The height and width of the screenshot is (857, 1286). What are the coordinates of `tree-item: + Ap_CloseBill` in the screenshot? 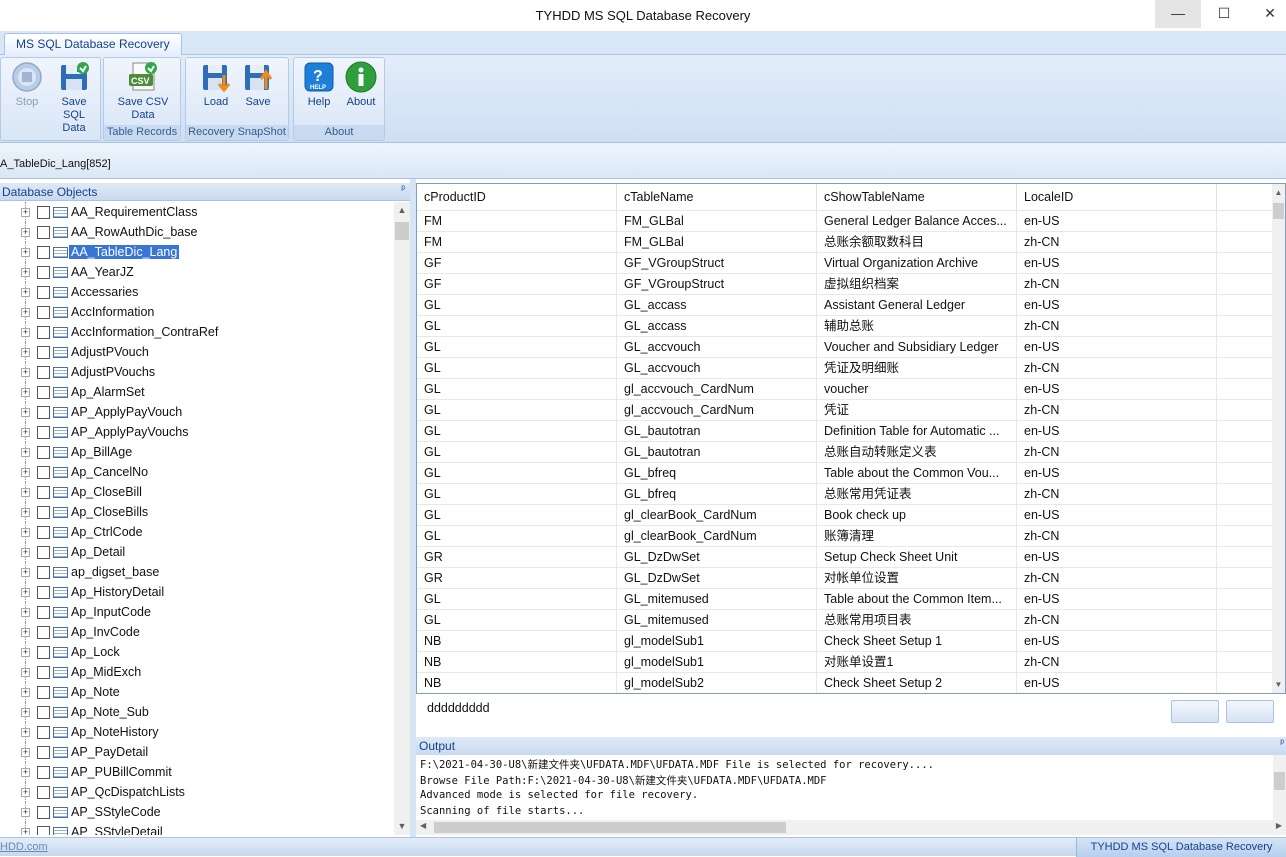 It's located at (197, 492).